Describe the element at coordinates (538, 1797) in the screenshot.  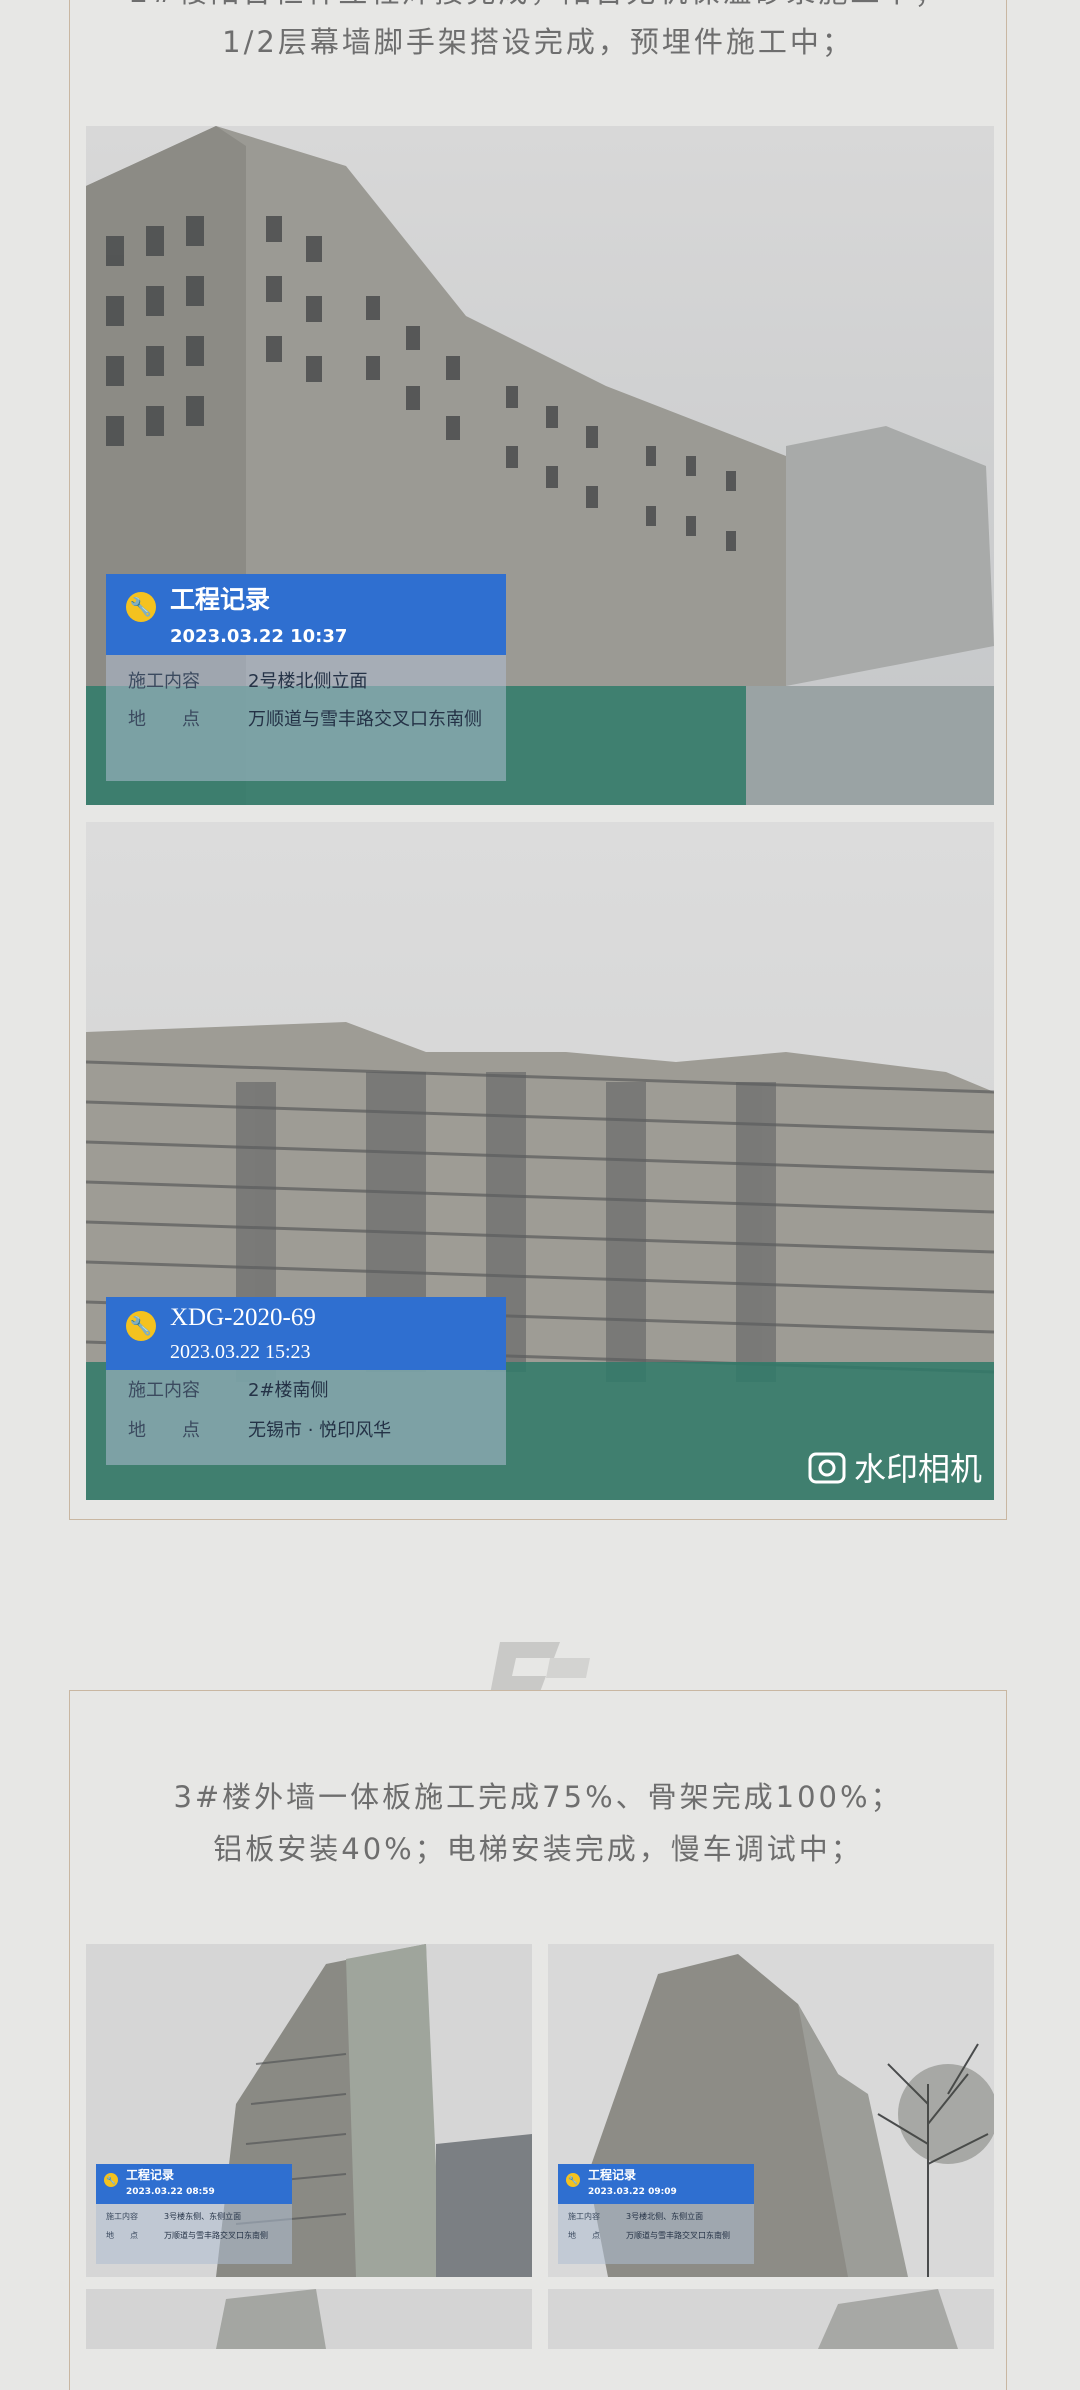
I see `caption-line-1: 3#楼外墙一体板施工完成75%、骨架完成100%；` at that location.